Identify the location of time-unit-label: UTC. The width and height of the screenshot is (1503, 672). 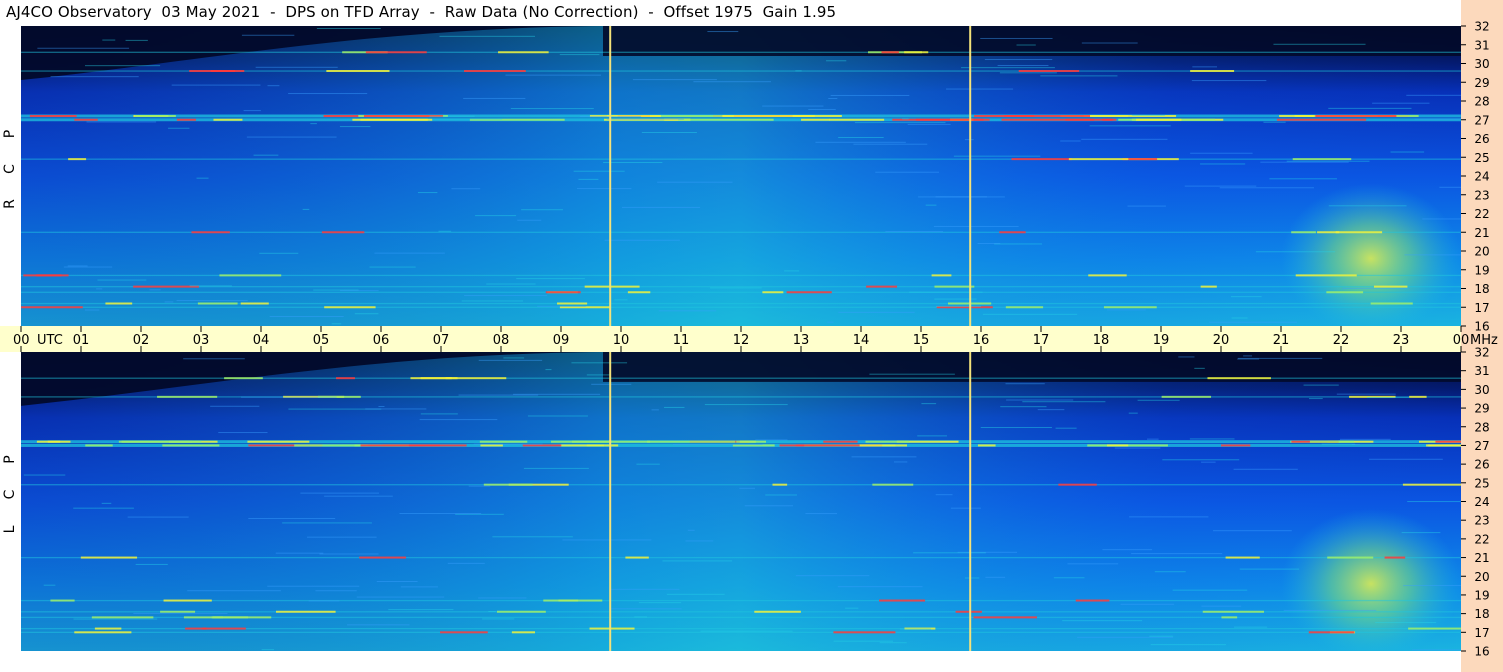
(50, 340).